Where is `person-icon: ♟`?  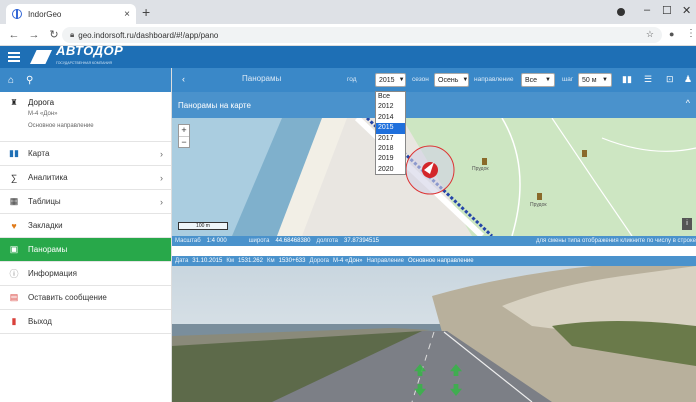
person-icon: ♟ is located at coordinates (688, 79).